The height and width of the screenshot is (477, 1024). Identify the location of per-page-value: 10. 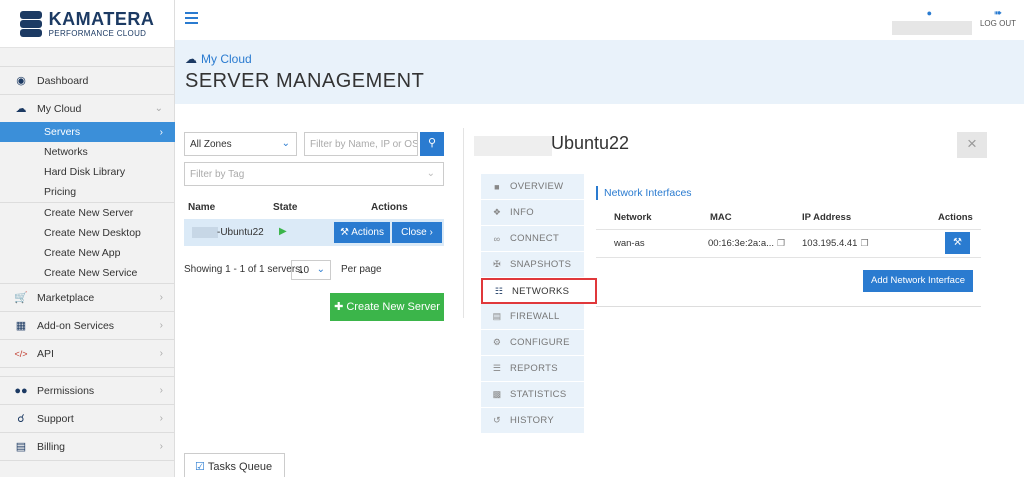
(304, 270).